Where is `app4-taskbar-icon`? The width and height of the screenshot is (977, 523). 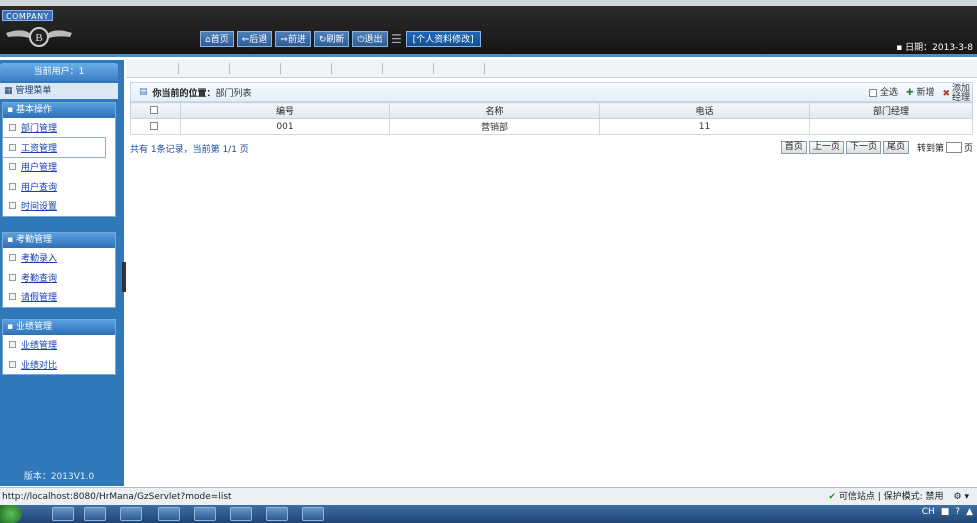
app4-taskbar-icon is located at coordinates (277, 514).